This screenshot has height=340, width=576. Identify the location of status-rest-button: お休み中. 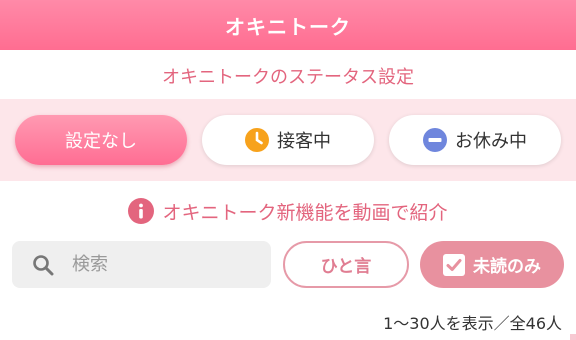
(475, 140).